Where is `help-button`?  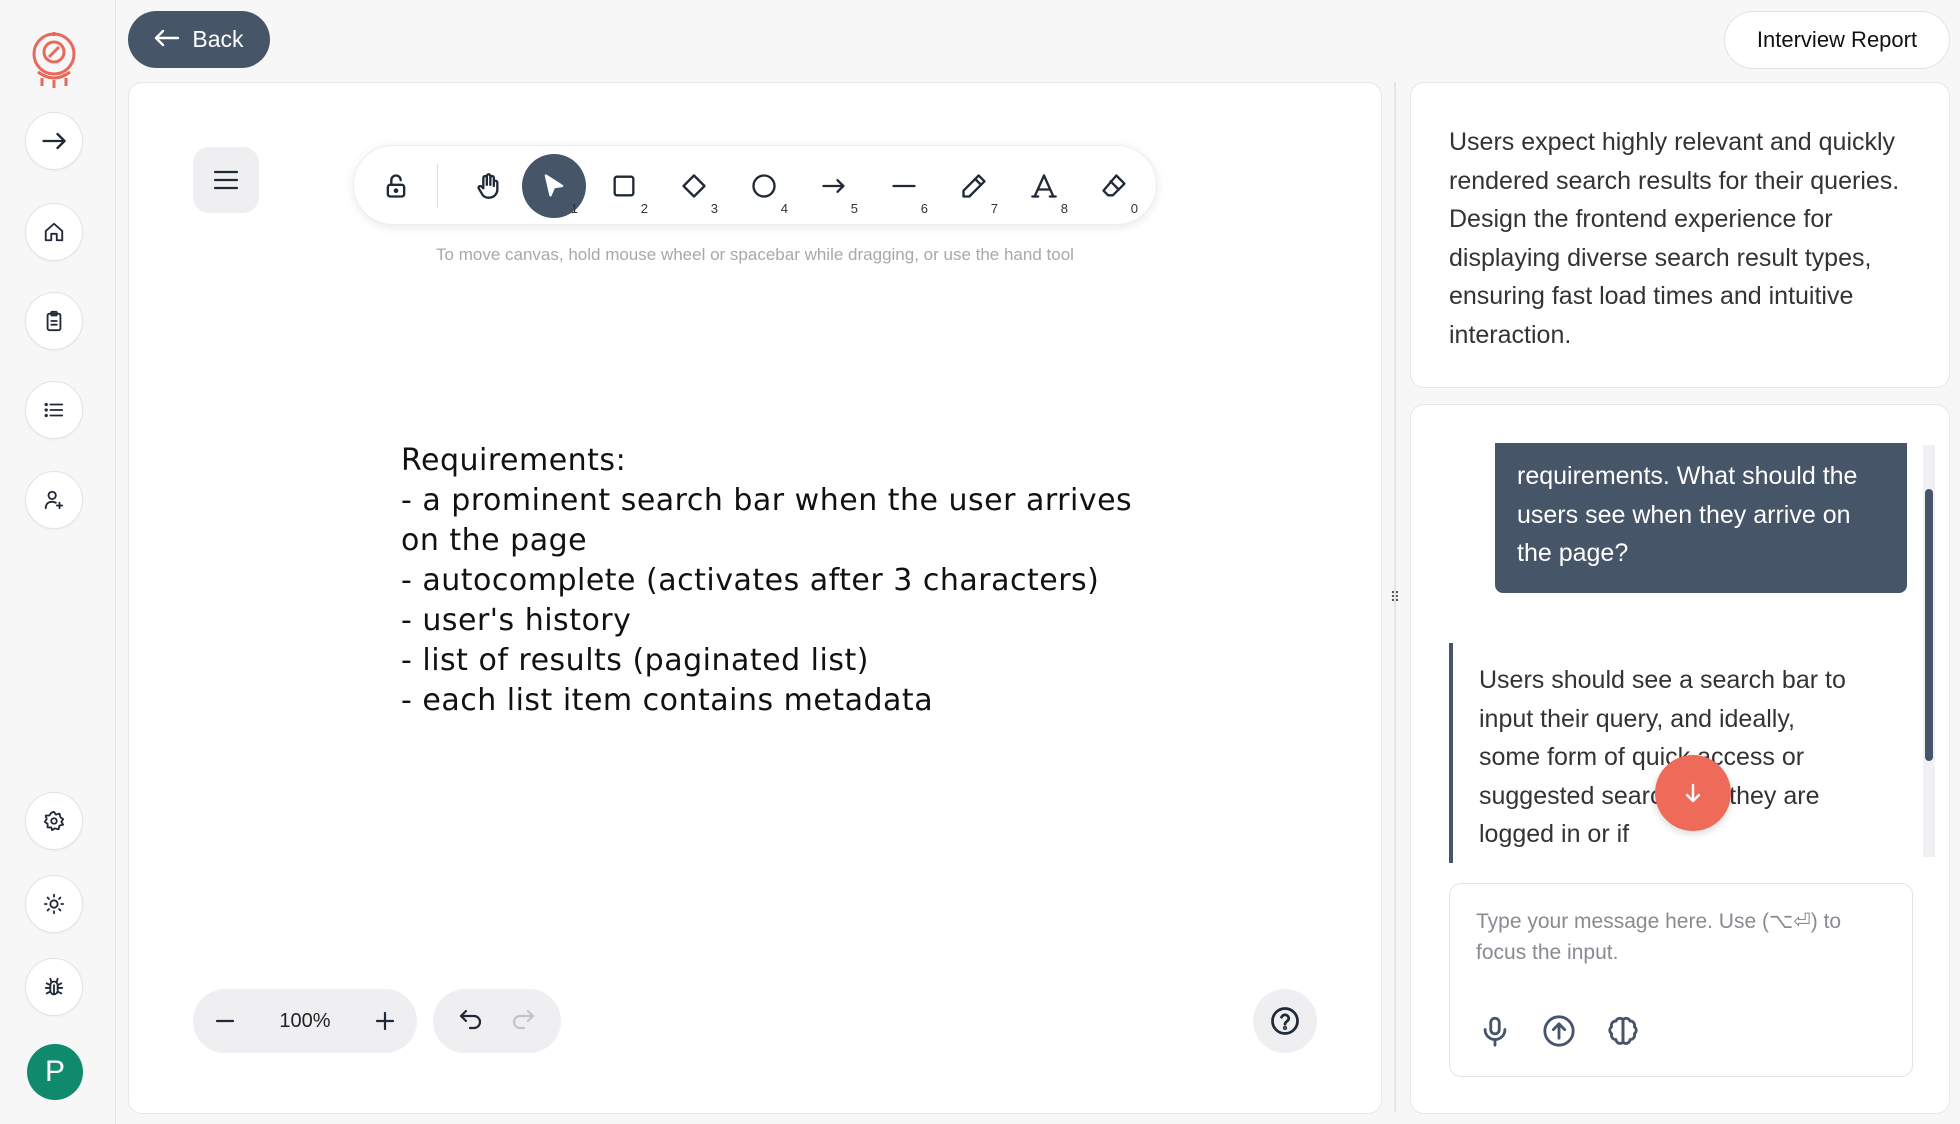 help-button is located at coordinates (1285, 1021).